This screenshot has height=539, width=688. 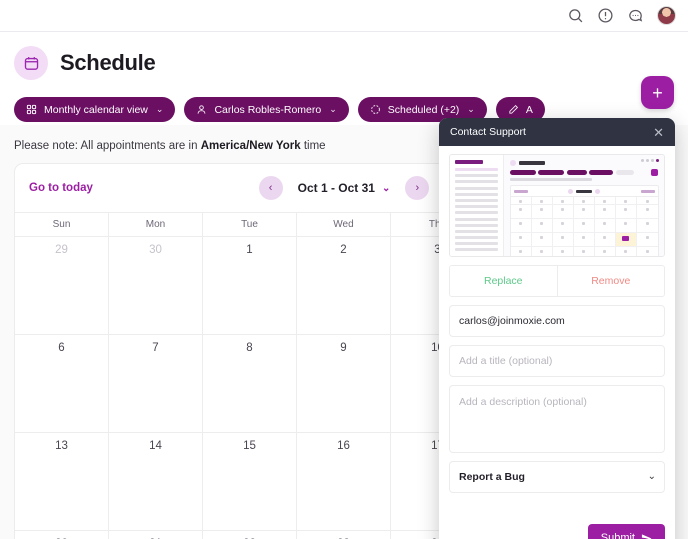 What do you see at coordinates (250, 225) in the screenshot?
I see `weekday-label: Tue` at bounding box center [250, 225].